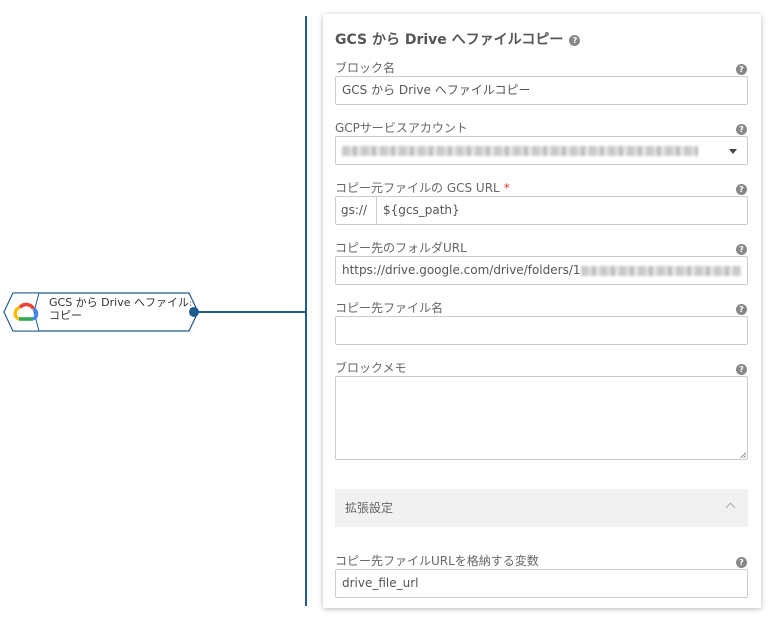 Image resolution: width=776 pixels, height=623 pixels. I want to click on gcp-account-select, so click(541, 150).